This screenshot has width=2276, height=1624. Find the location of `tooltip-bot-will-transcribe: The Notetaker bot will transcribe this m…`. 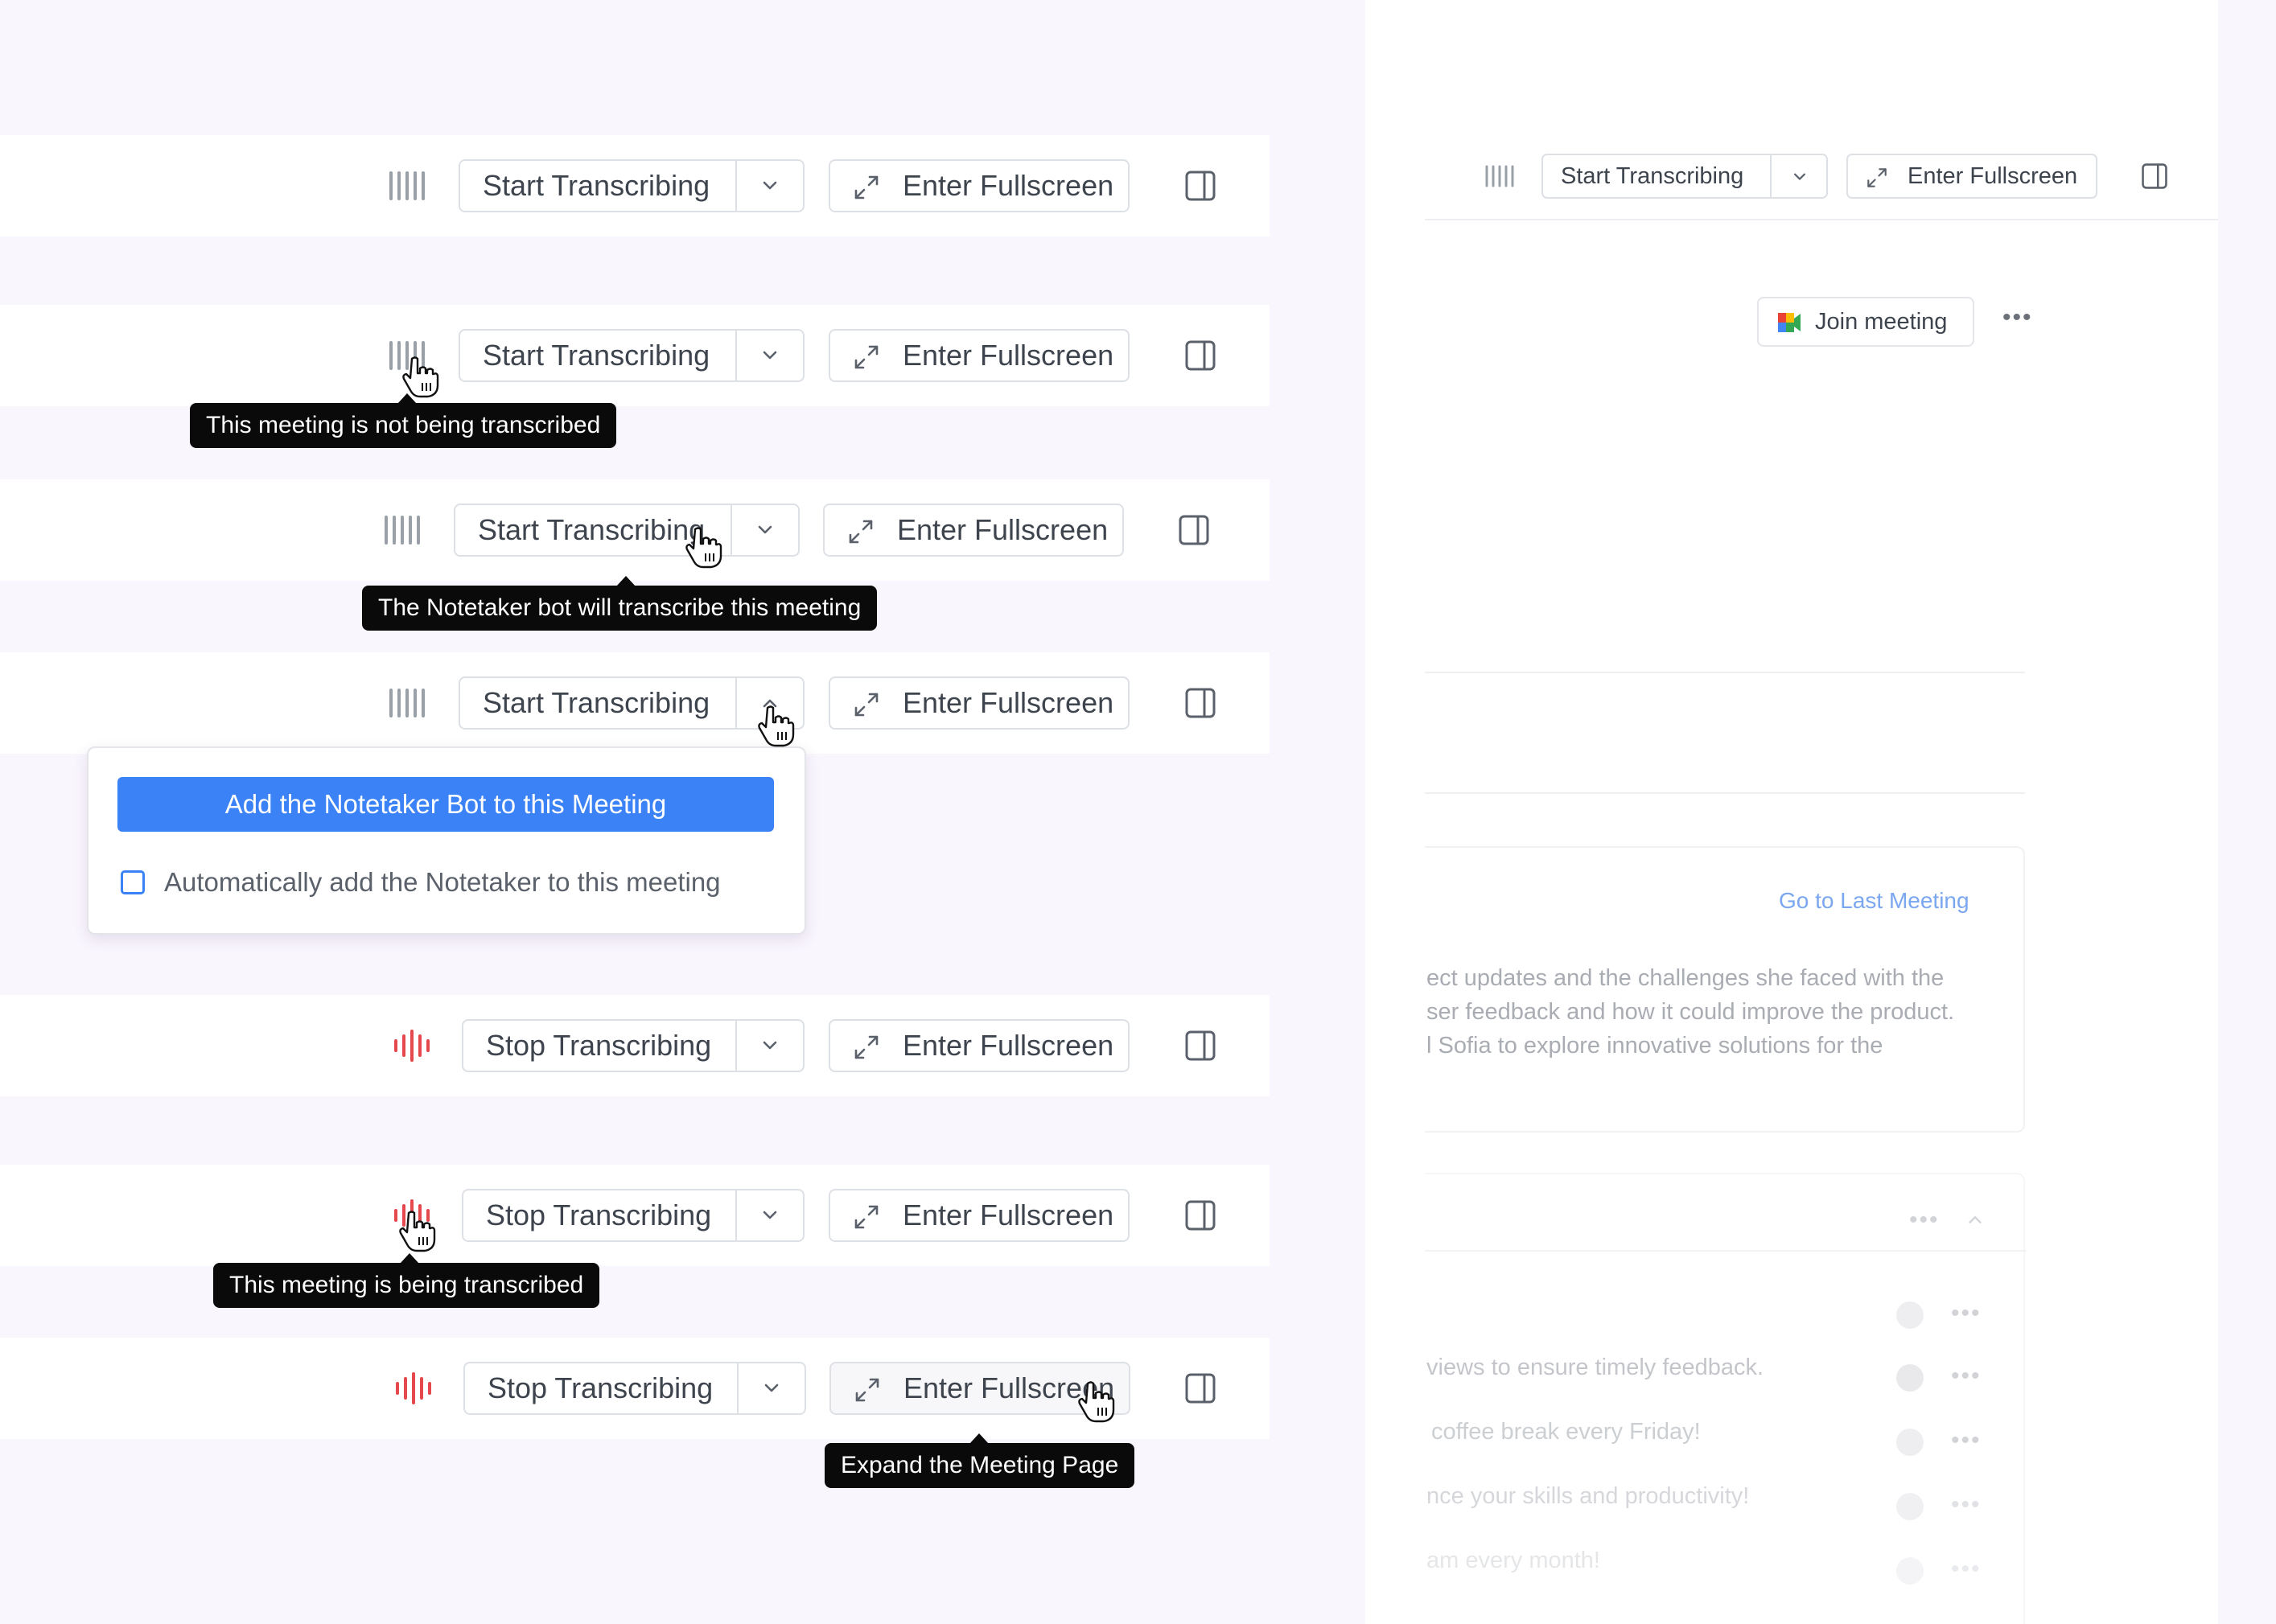

tooltip-bot-will-transcribe: The Notetaker bot will transcribe this m… is located at coordinates (620, 603).